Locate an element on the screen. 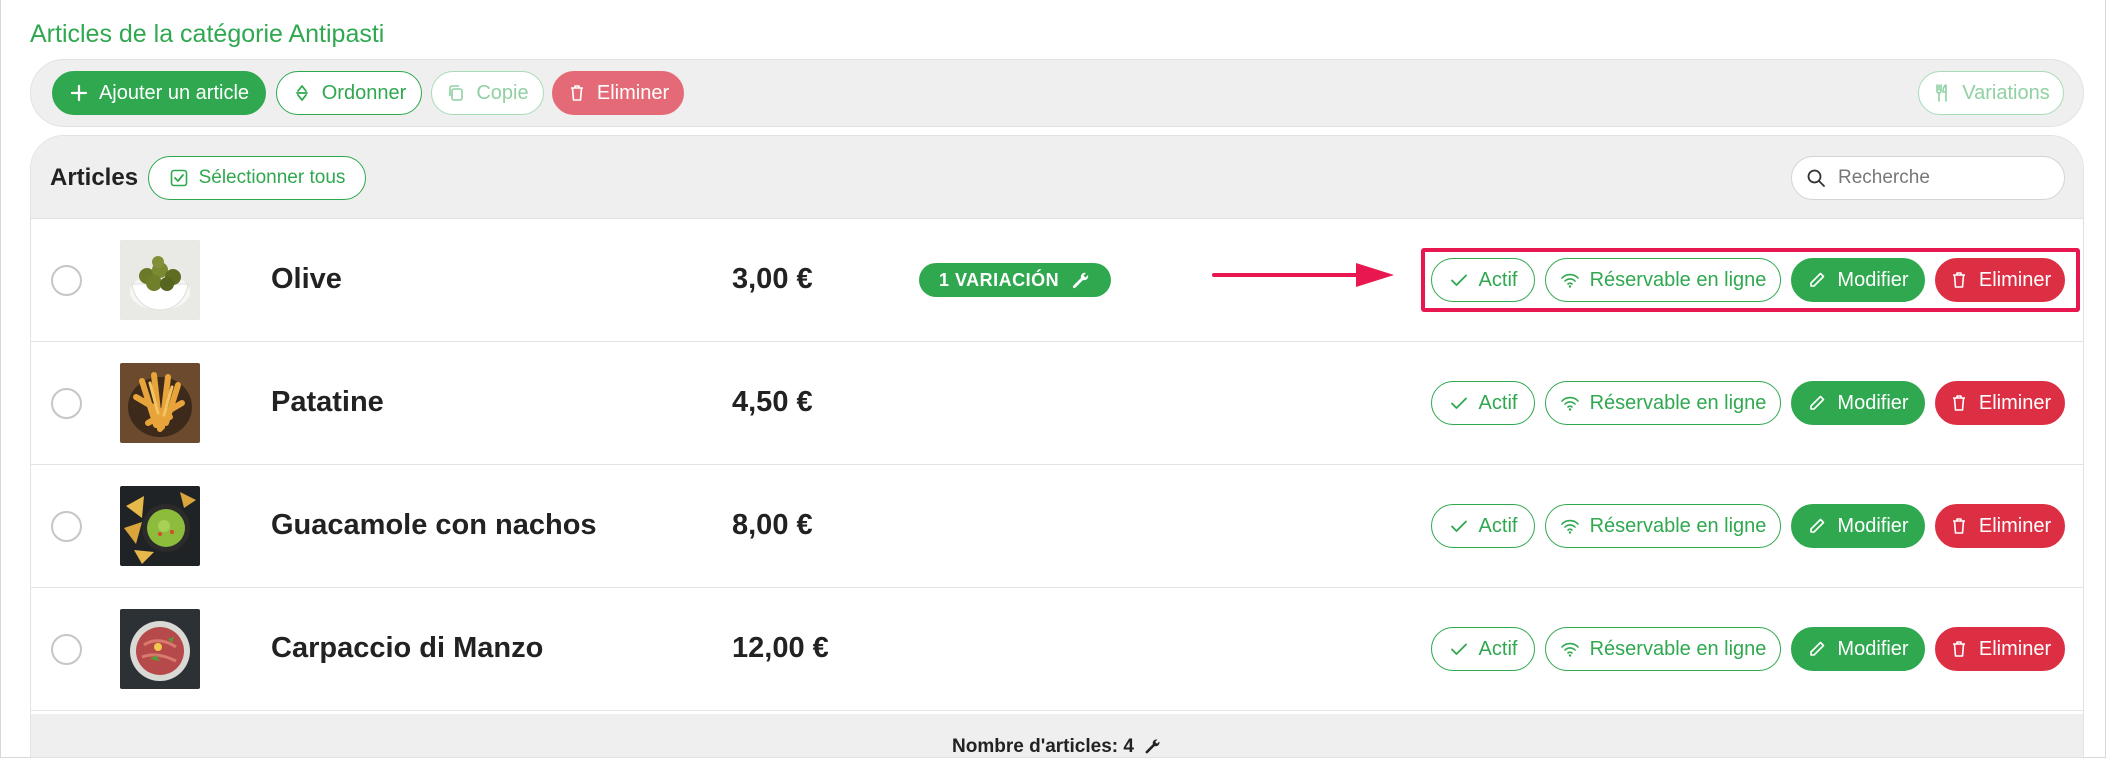  article-name: Olive is located at coordinates (306, 279).